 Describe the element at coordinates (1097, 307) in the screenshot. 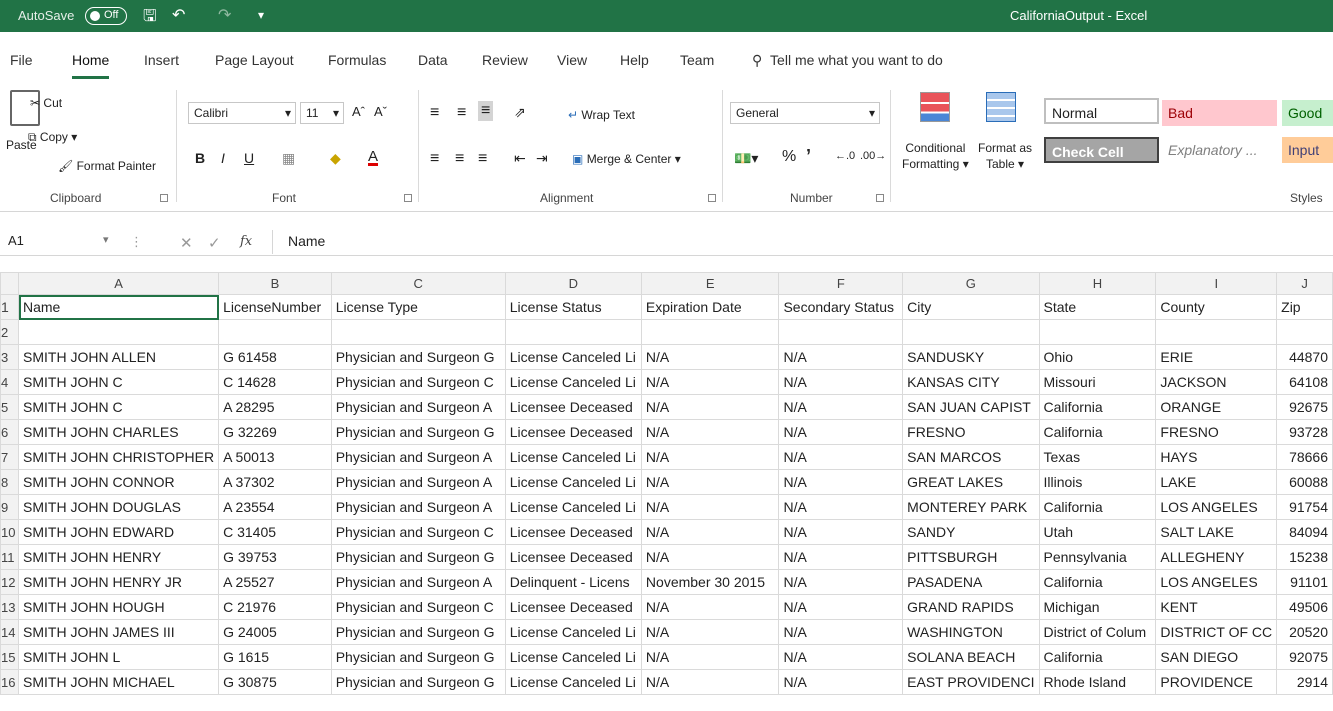

I see `cell: State` at that location.